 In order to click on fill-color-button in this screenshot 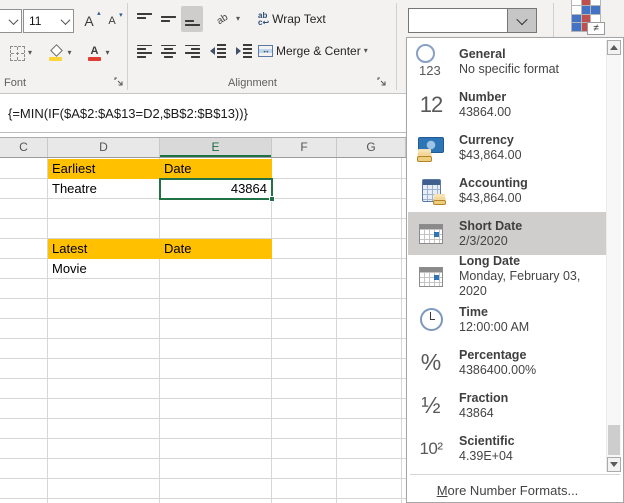, I will do `click(60, 53)`.